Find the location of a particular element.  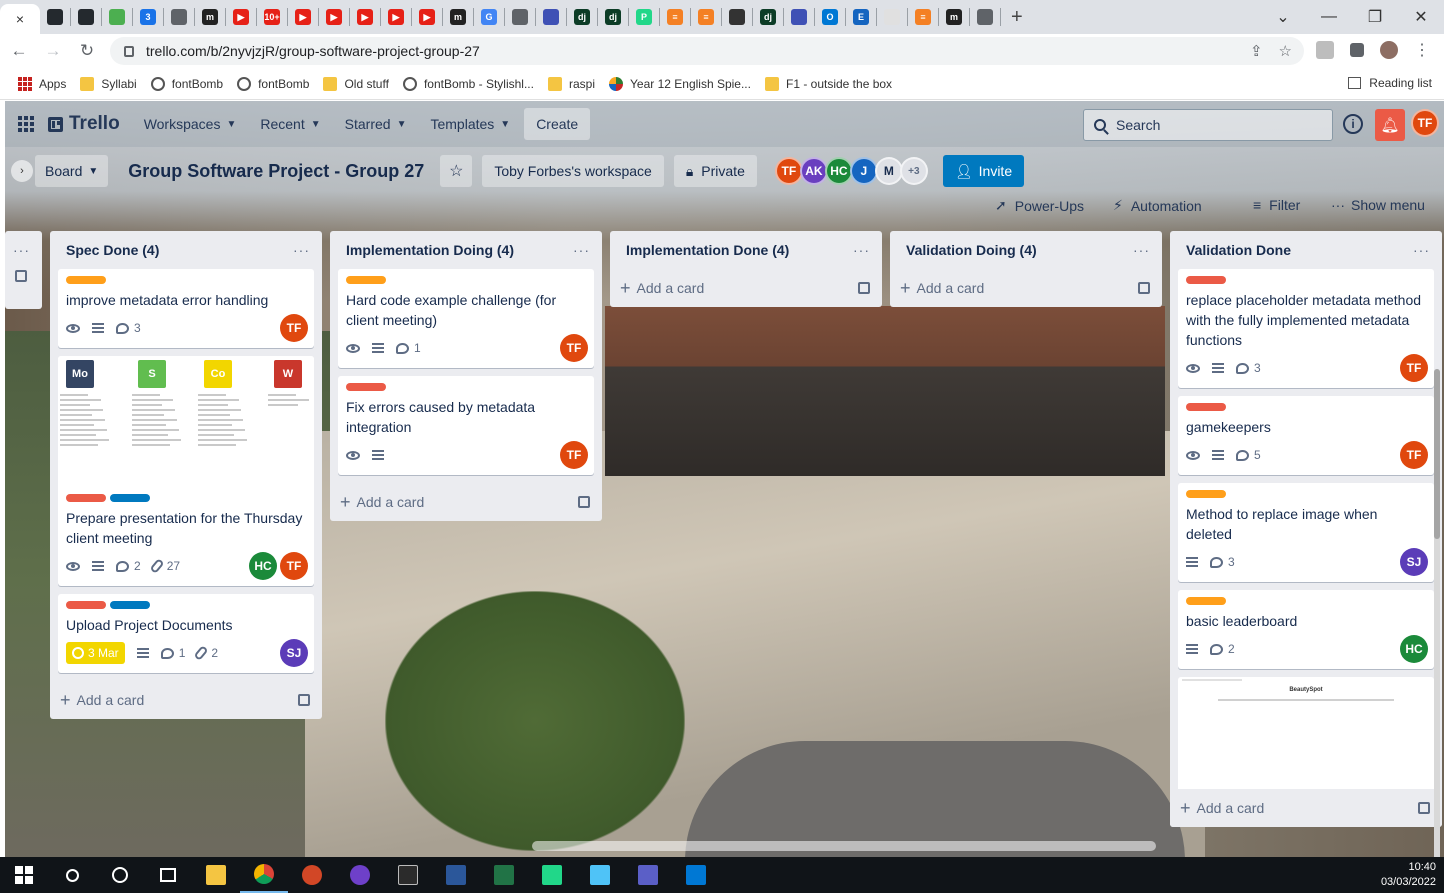

chrome-icon is located at coordinates (117, 17).